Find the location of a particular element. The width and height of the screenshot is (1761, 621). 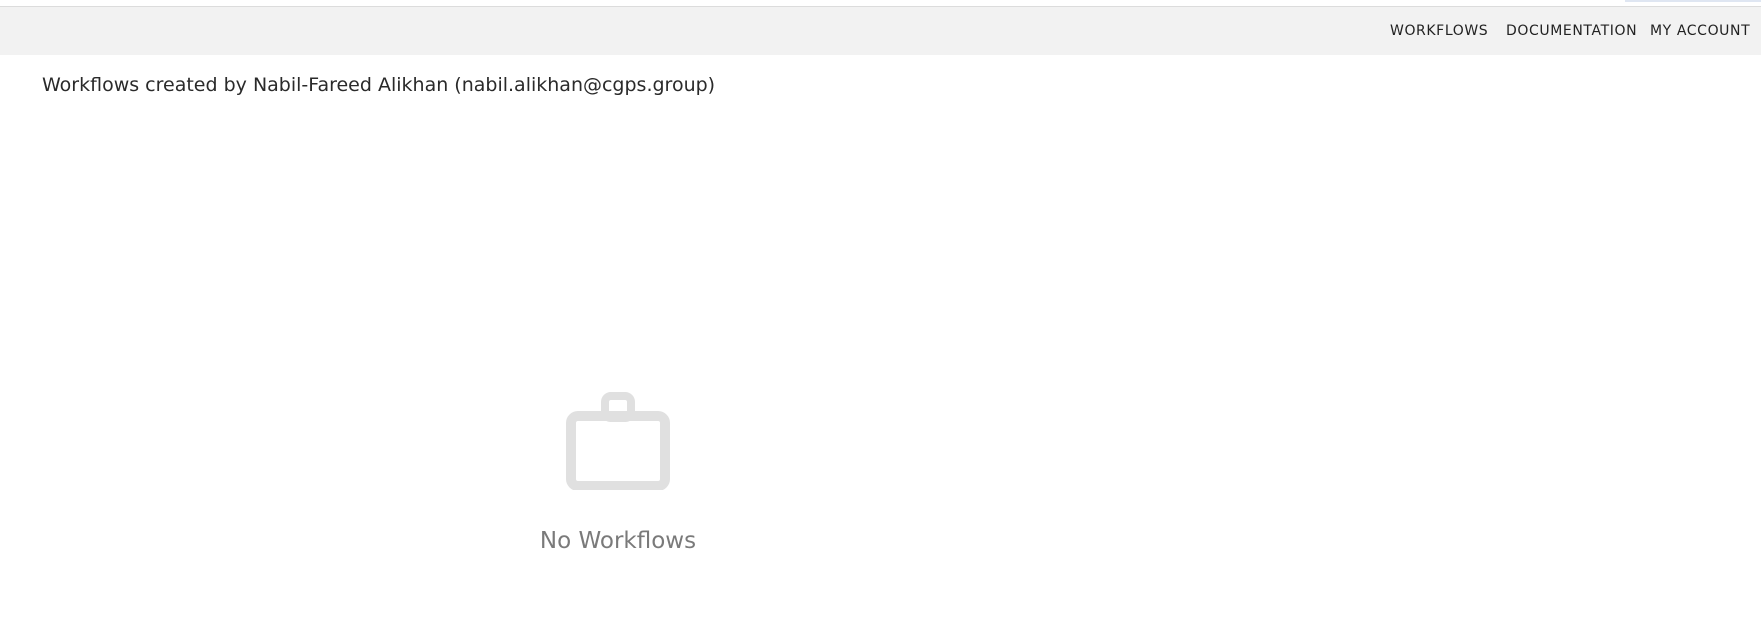

top-navbar: WORKFLOWS DOCUMENTATION MY ACCOUNT is located at coordinates (880, 31).